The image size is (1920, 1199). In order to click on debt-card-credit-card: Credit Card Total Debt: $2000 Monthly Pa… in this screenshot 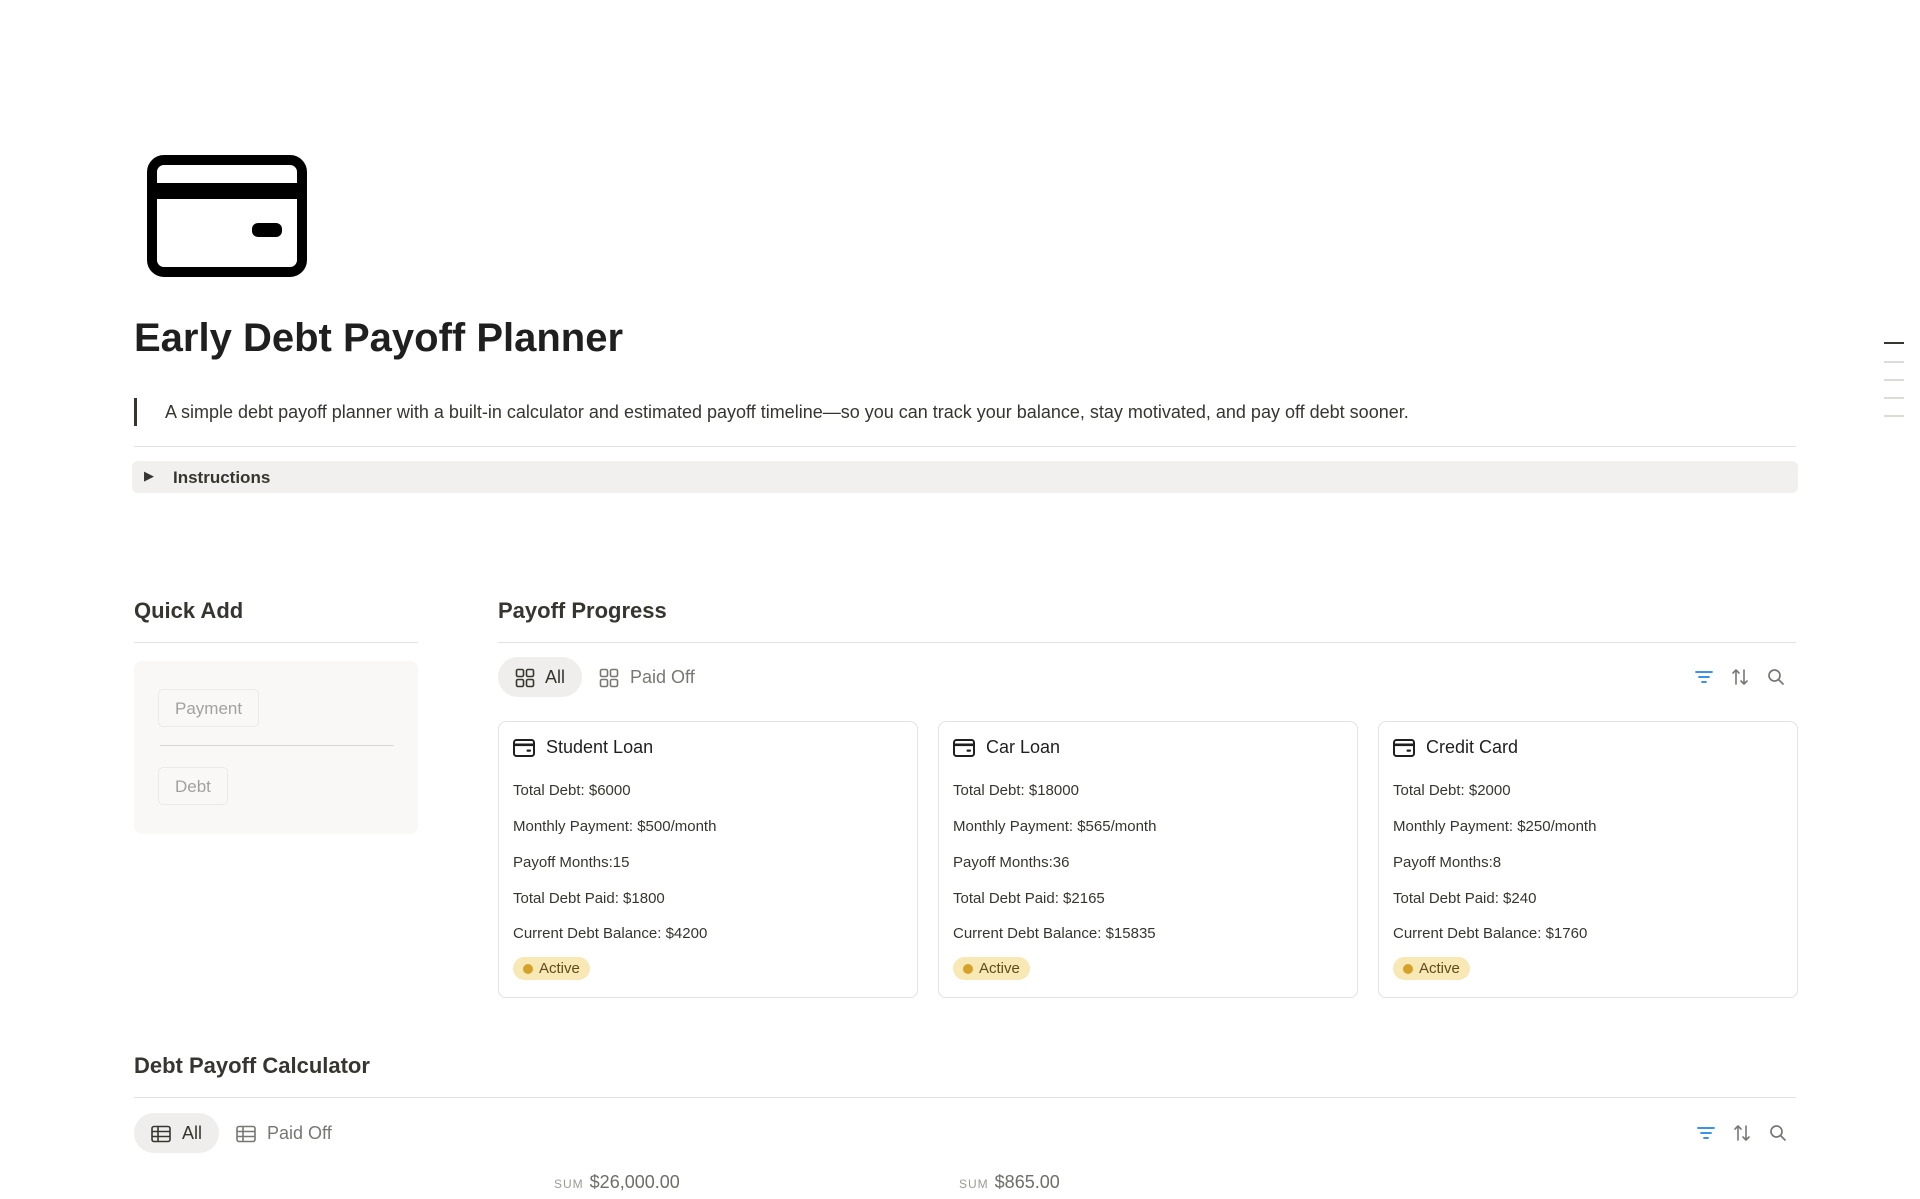, I will do `click(1588, 859)`.